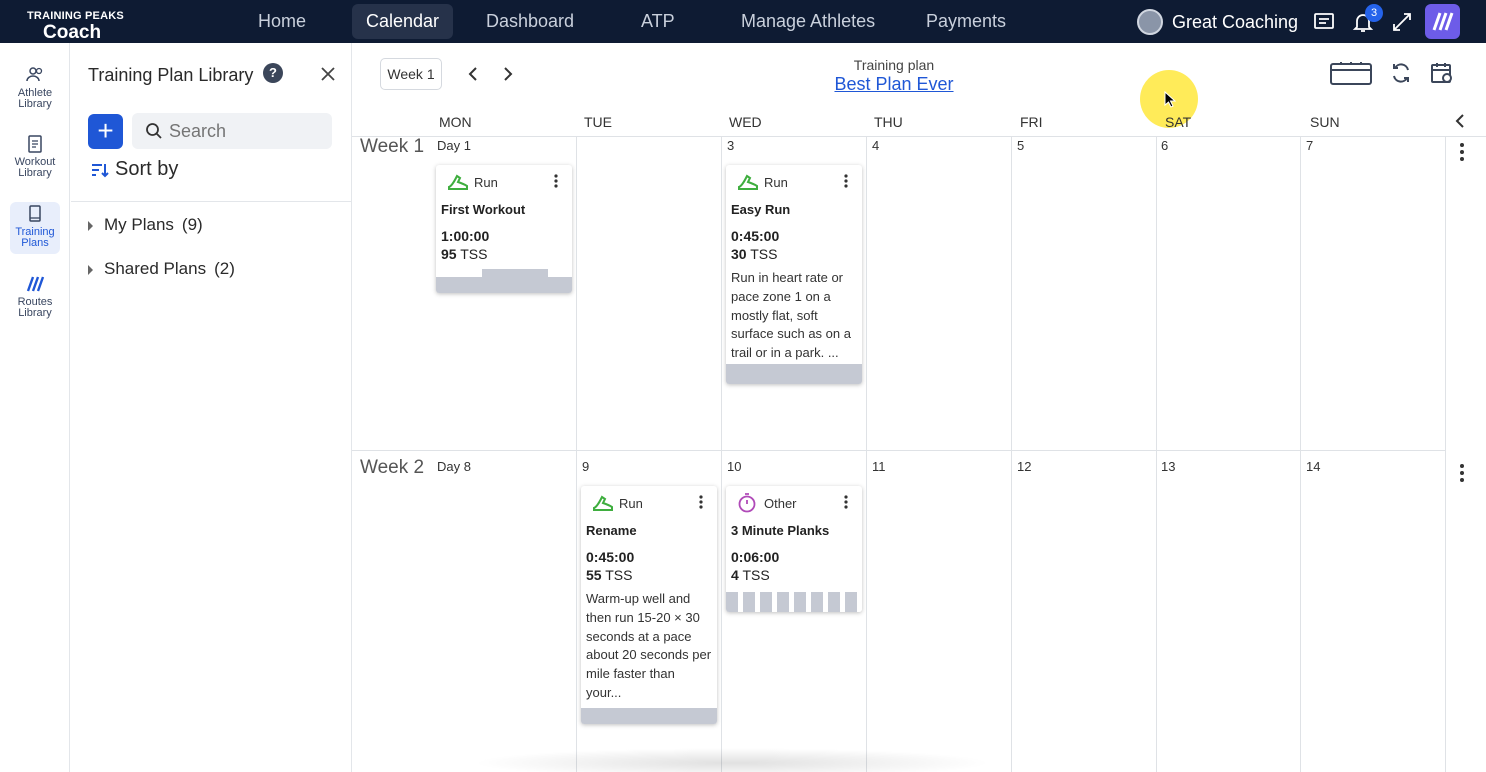 Image resolution: width=1486 pixels, height=772 pixels. Describe the element at coordinates (1217, 22) in the screenshot. I see `user-menu: Great Coaching` at that location.